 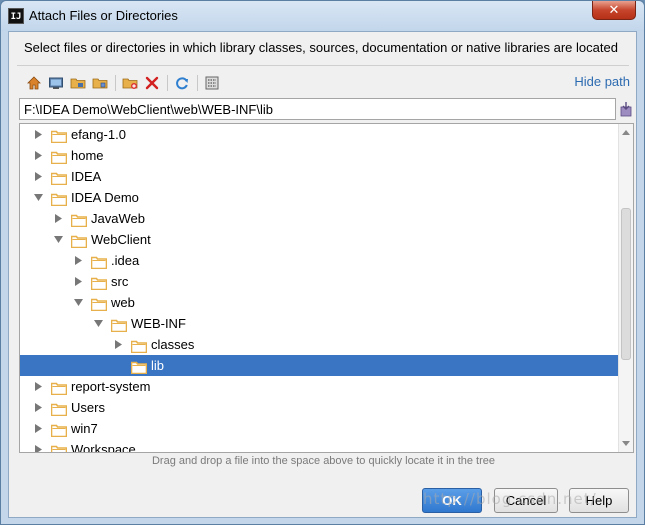 I want to click on tree-row-selected: lib, so click(x=319, y=365).